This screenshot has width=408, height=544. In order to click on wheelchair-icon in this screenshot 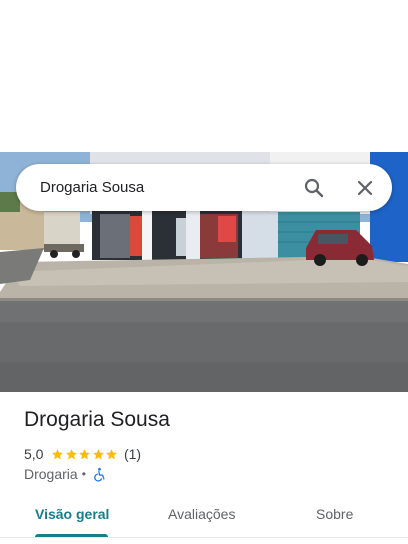, I will do `click(99, 474)`.